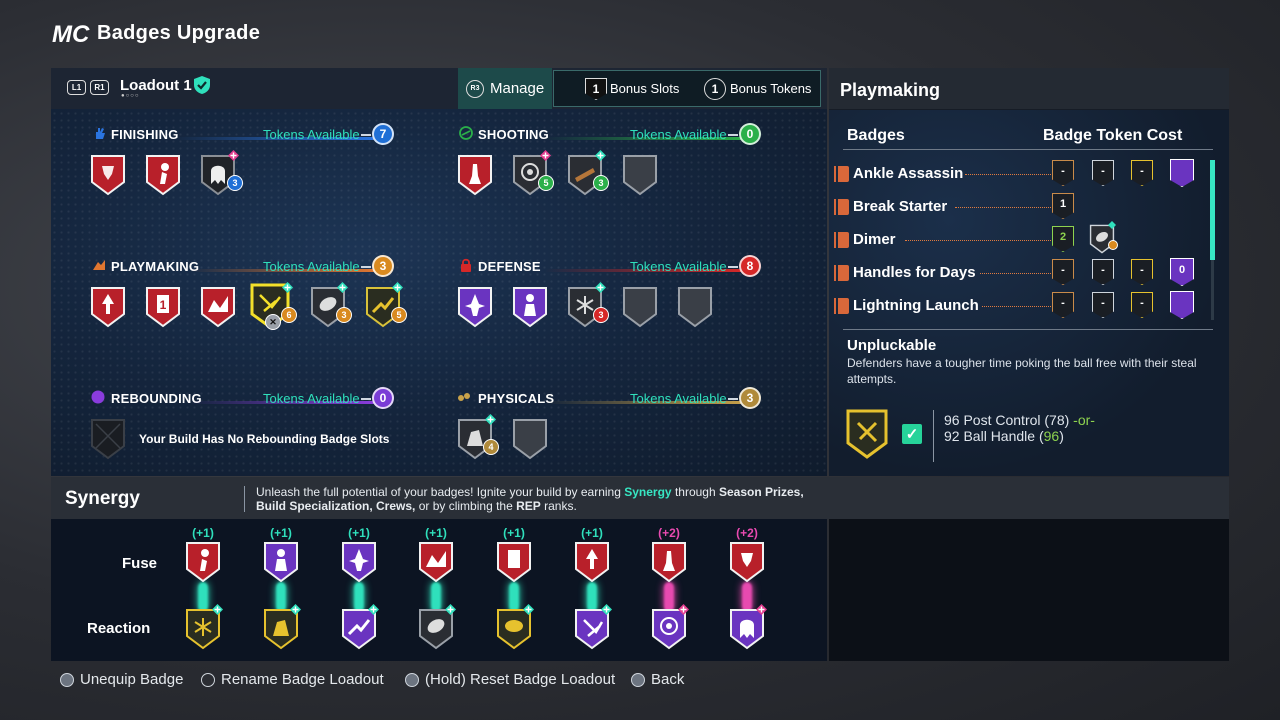  I want to click on badge-level: 3, so click(235, 183).